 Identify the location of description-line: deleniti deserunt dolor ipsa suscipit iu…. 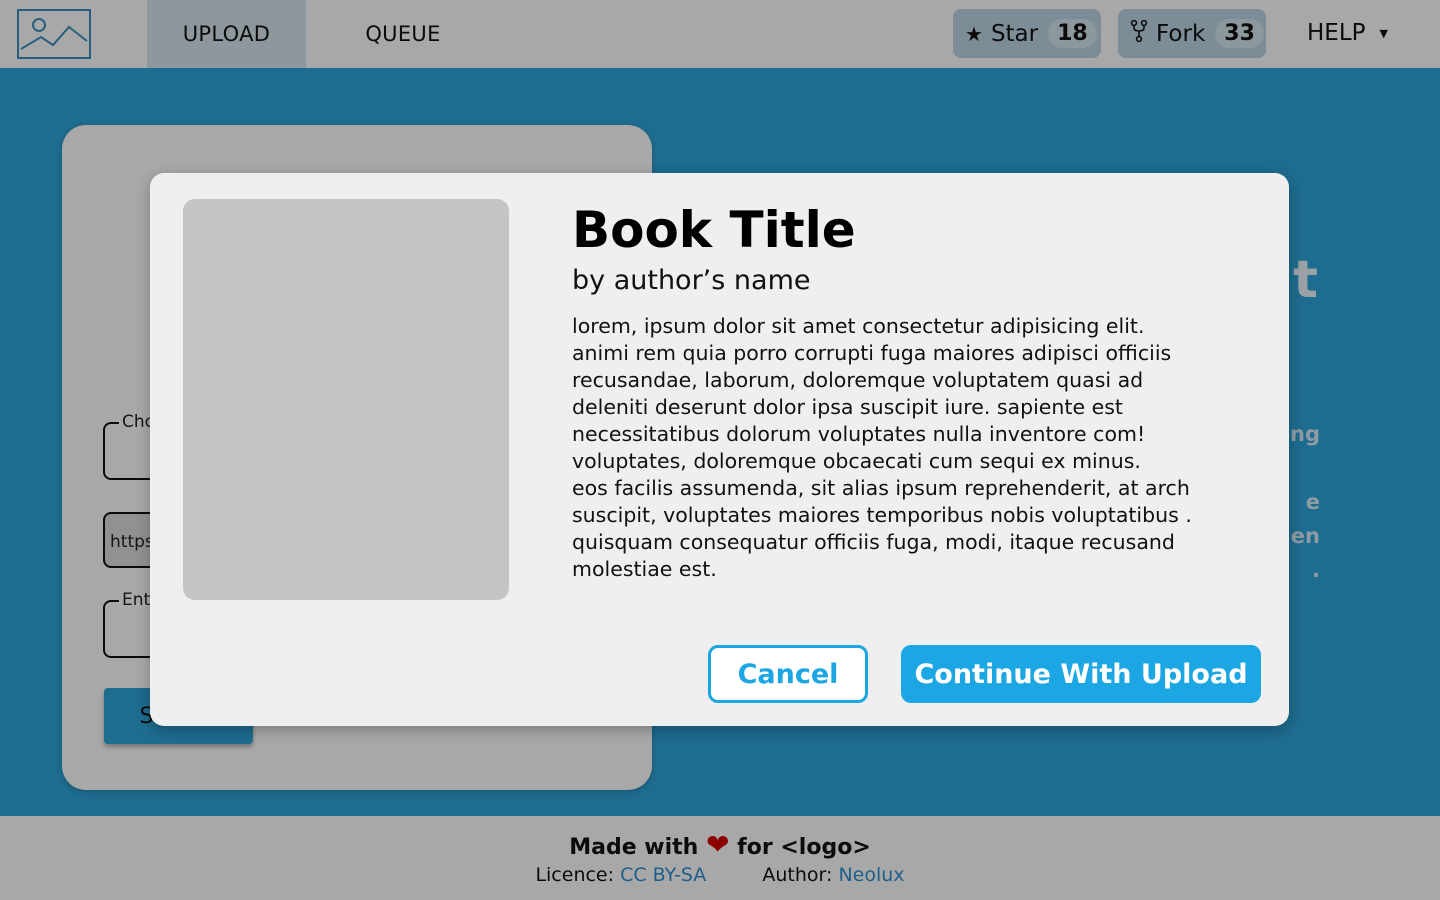
(847, 407).